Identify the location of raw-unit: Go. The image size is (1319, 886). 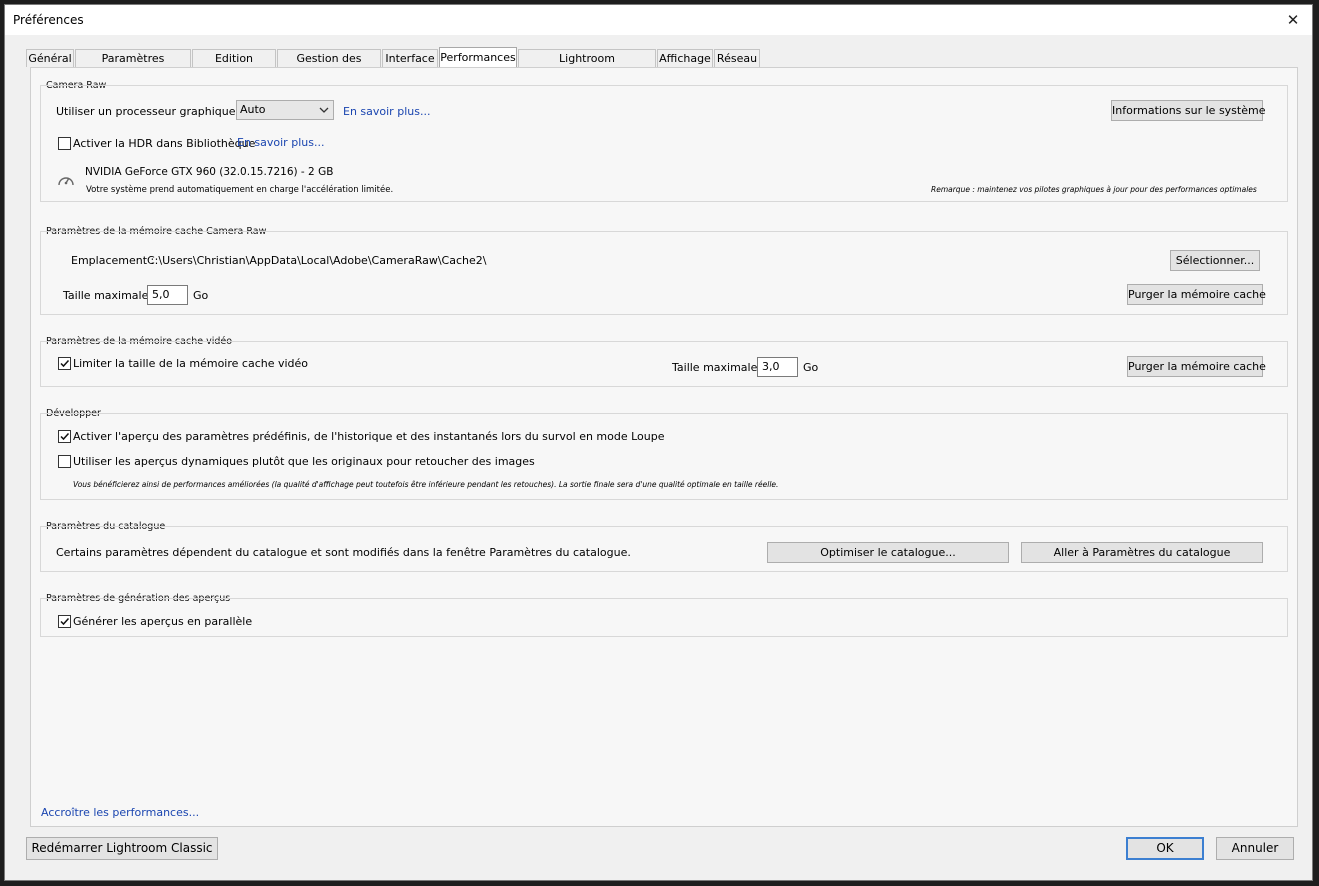
(201, 295).